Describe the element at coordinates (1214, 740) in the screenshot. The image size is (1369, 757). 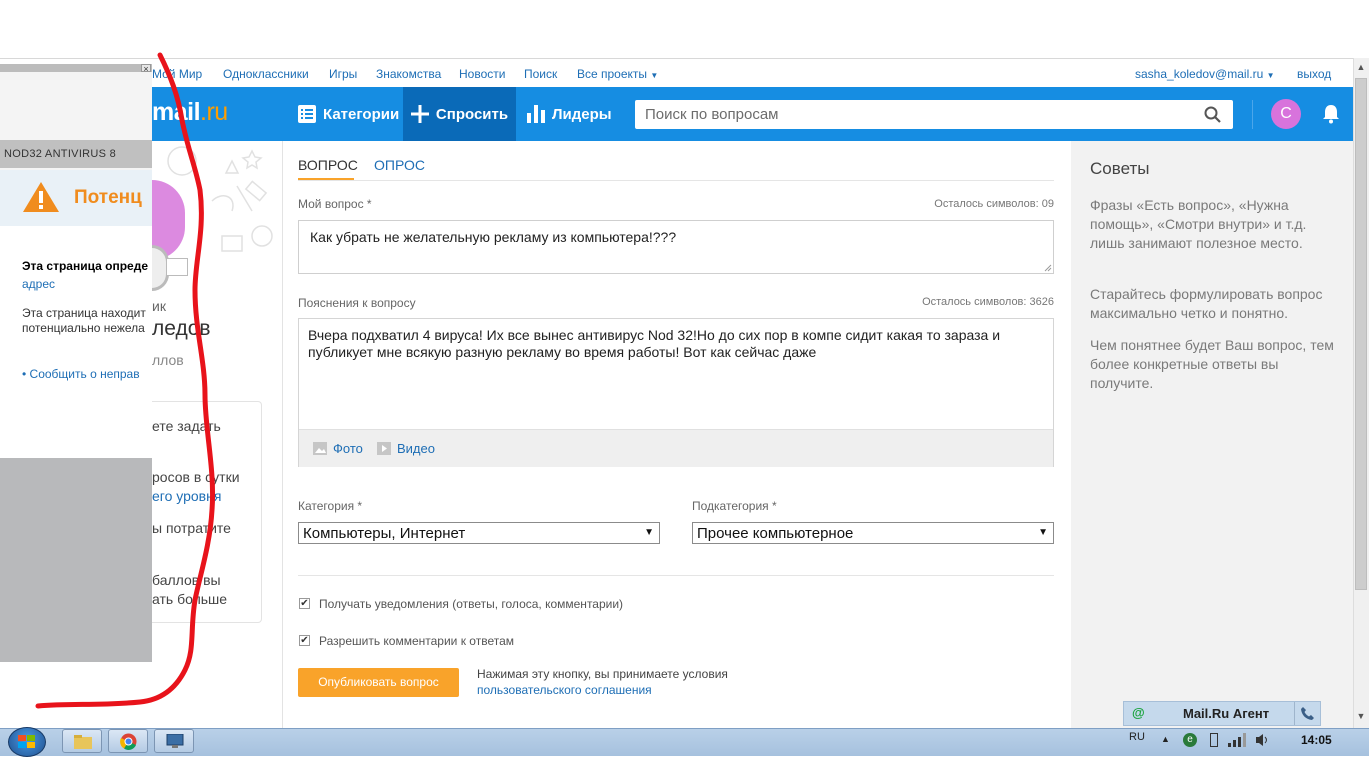
I see `battery-icon` at that location.